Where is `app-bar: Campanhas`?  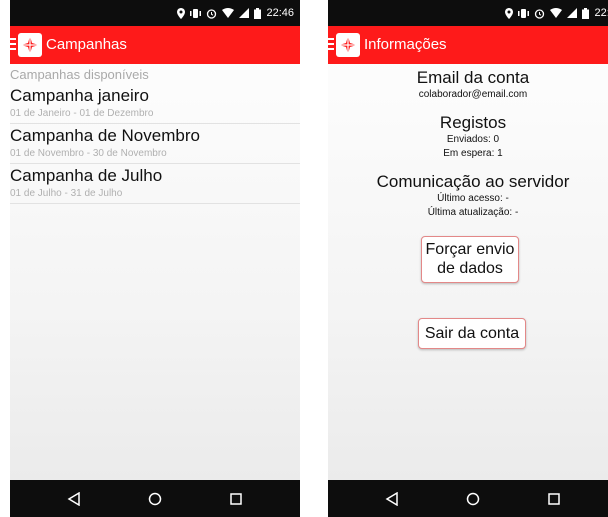 app-bar: Campanhas is located at coordinates (155, 45).